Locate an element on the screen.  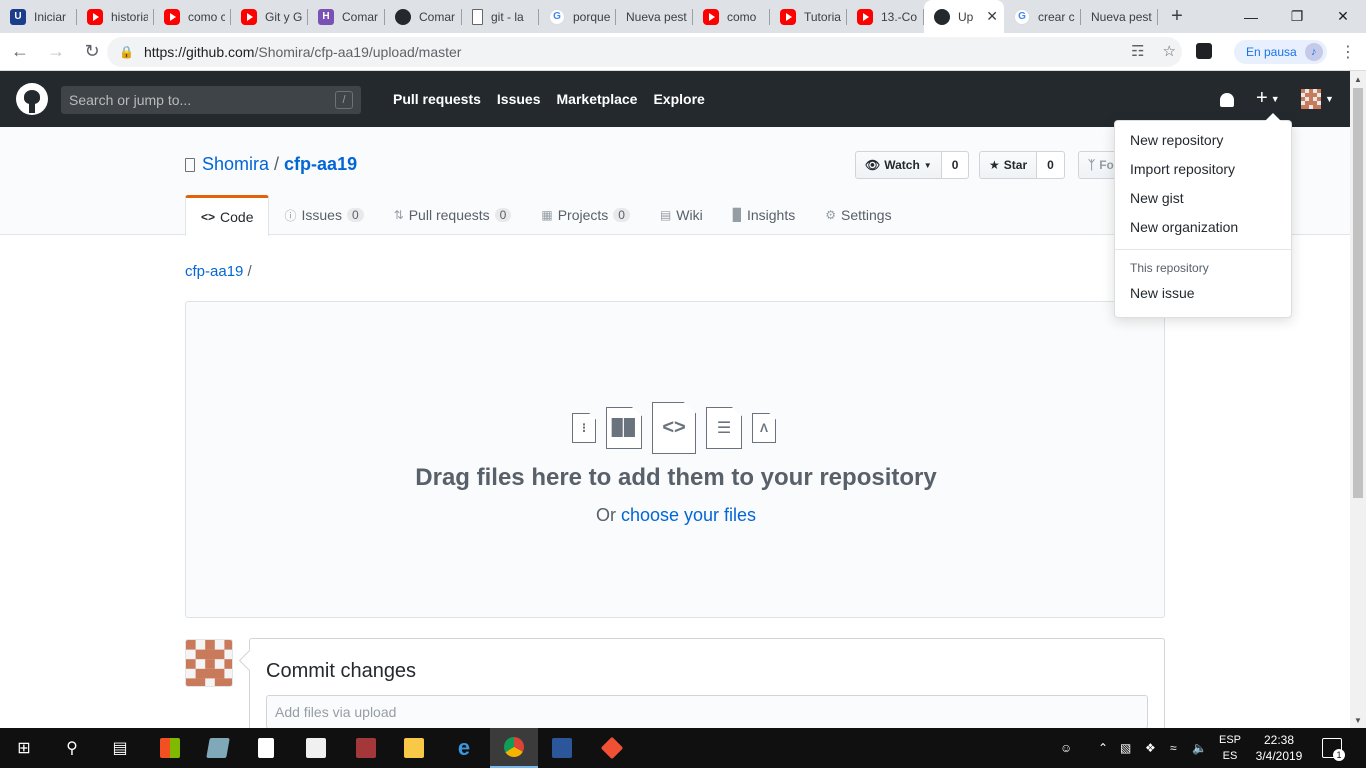
code-icon: <> is located at coordinates (208, 217).